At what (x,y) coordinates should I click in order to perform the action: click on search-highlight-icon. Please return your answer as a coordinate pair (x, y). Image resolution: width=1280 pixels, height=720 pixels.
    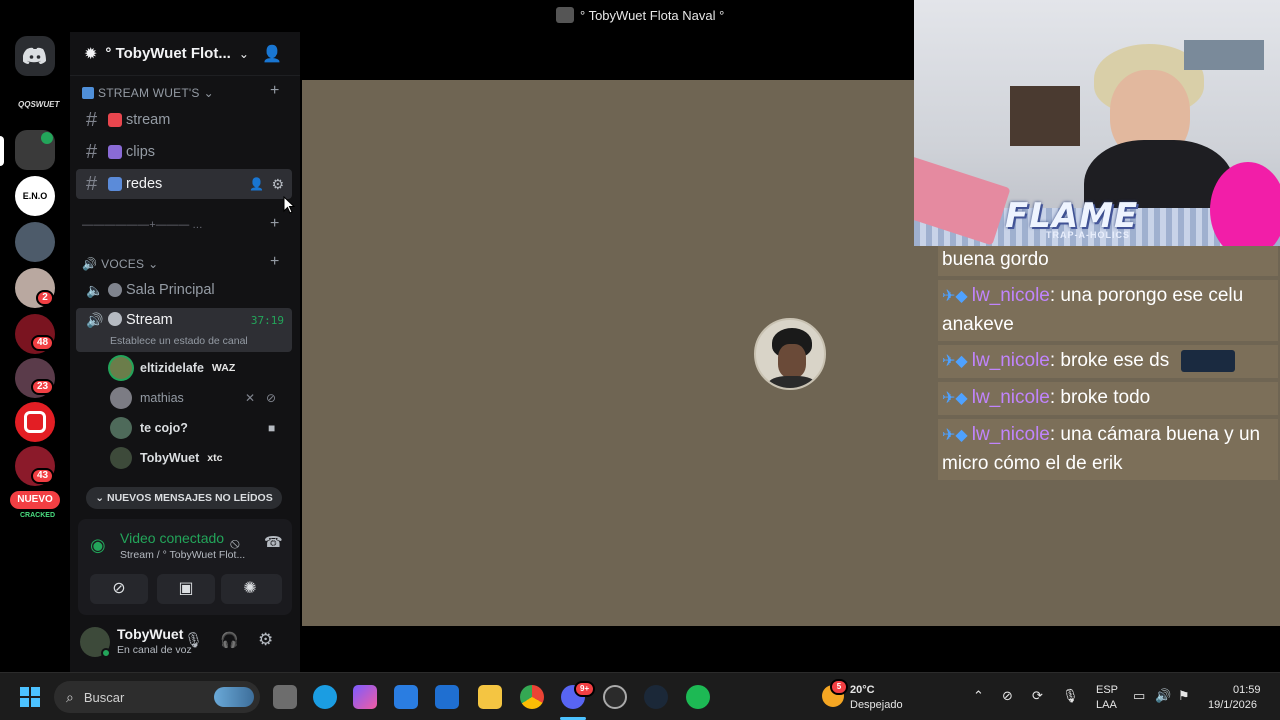
    Looking at the image, I should click on (234, 697).